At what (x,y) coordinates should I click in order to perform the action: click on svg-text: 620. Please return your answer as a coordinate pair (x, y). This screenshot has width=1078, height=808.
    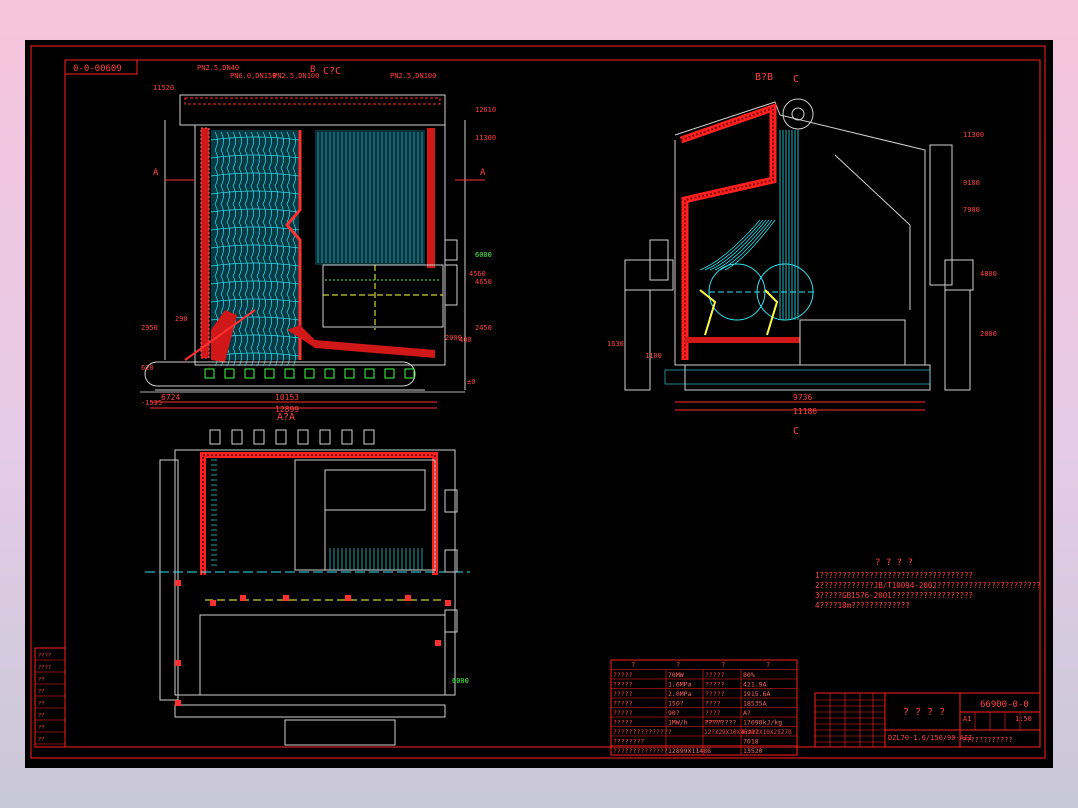
    Looking at the image, I should click on (147, 368).